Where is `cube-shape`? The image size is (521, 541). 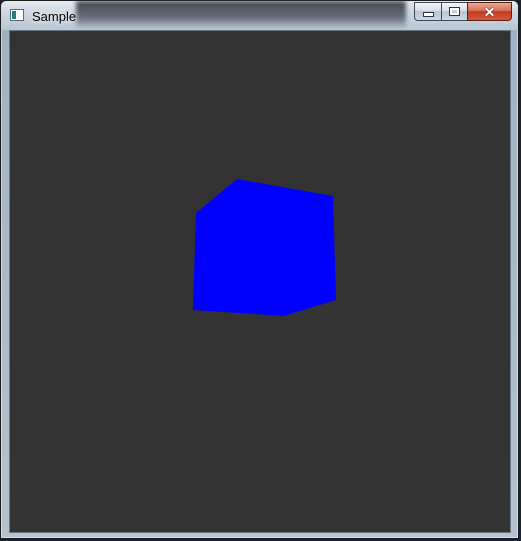 cube-shape is located at coordinates (264, 247).